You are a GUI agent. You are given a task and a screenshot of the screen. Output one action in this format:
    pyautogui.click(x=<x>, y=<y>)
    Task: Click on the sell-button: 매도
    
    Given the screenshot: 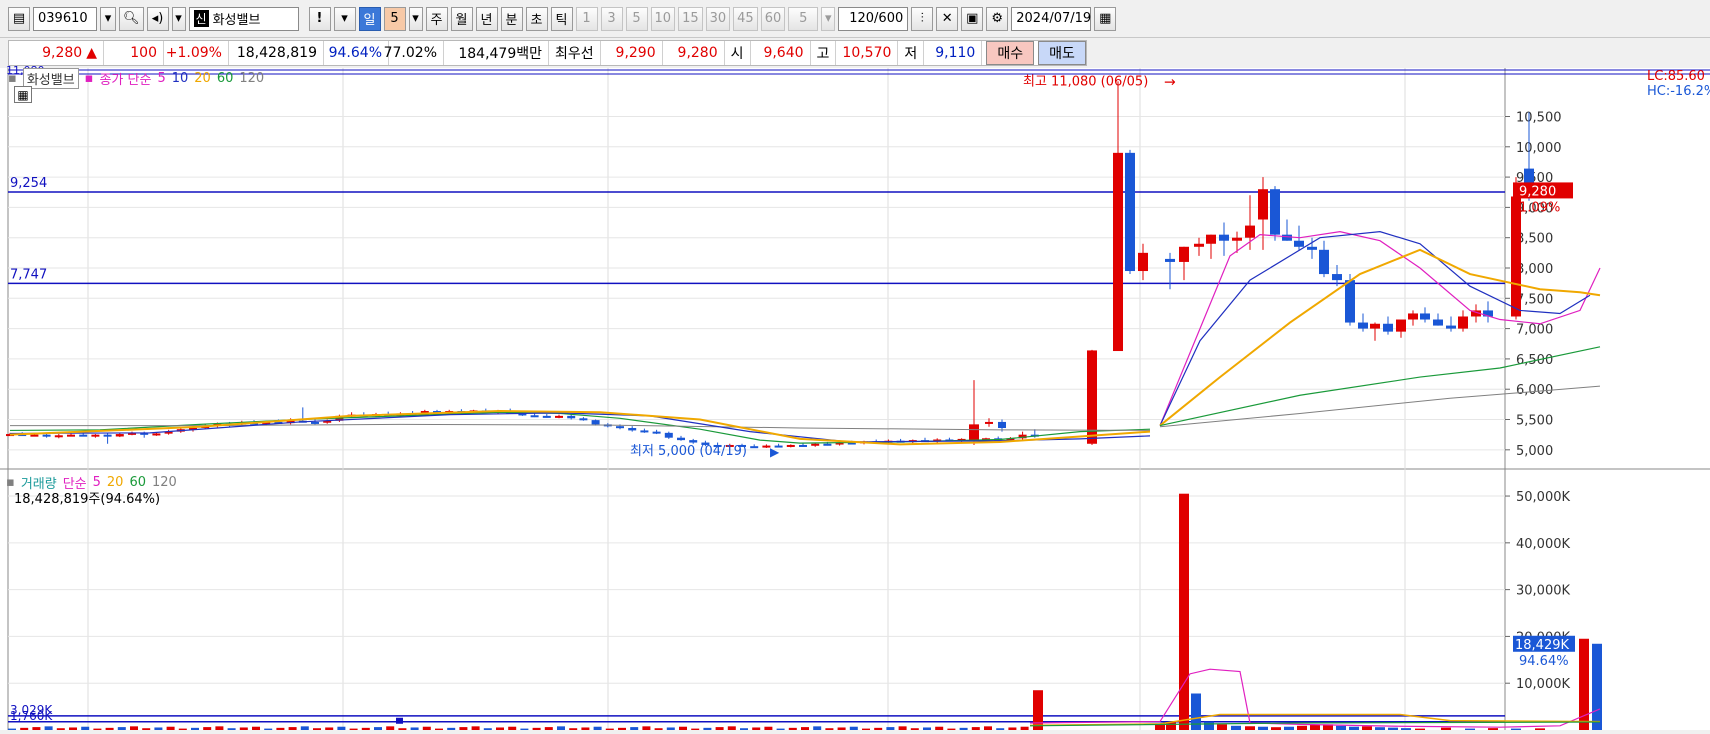 What is the action you would take?
    pyautogui.click(x=1062, y=53)
    